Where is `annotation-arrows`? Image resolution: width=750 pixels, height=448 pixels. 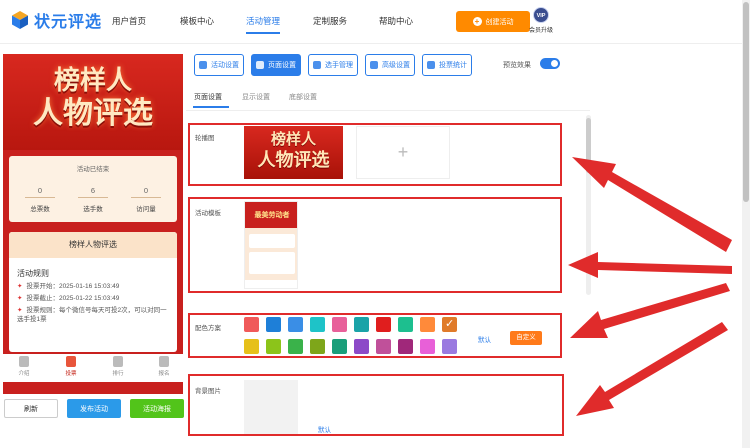 annotation-arrows is located at coordinates (650, 286).